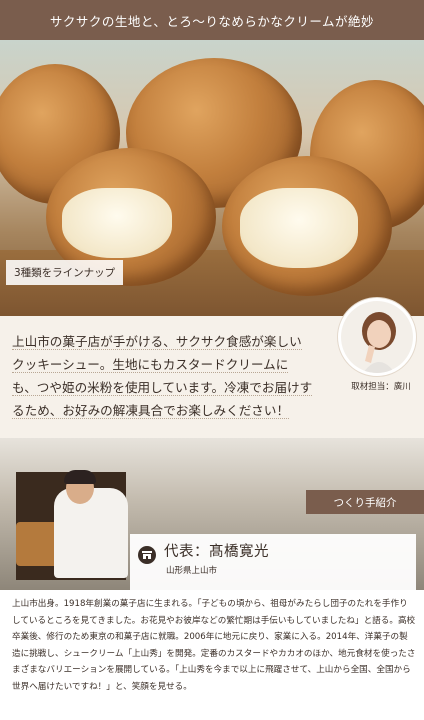  Describe the element at coordinates (162, 388) in the screenshot. I see `description-line: も、つや姫の米粉を使用しています。冷凍でお届けす` at that location.